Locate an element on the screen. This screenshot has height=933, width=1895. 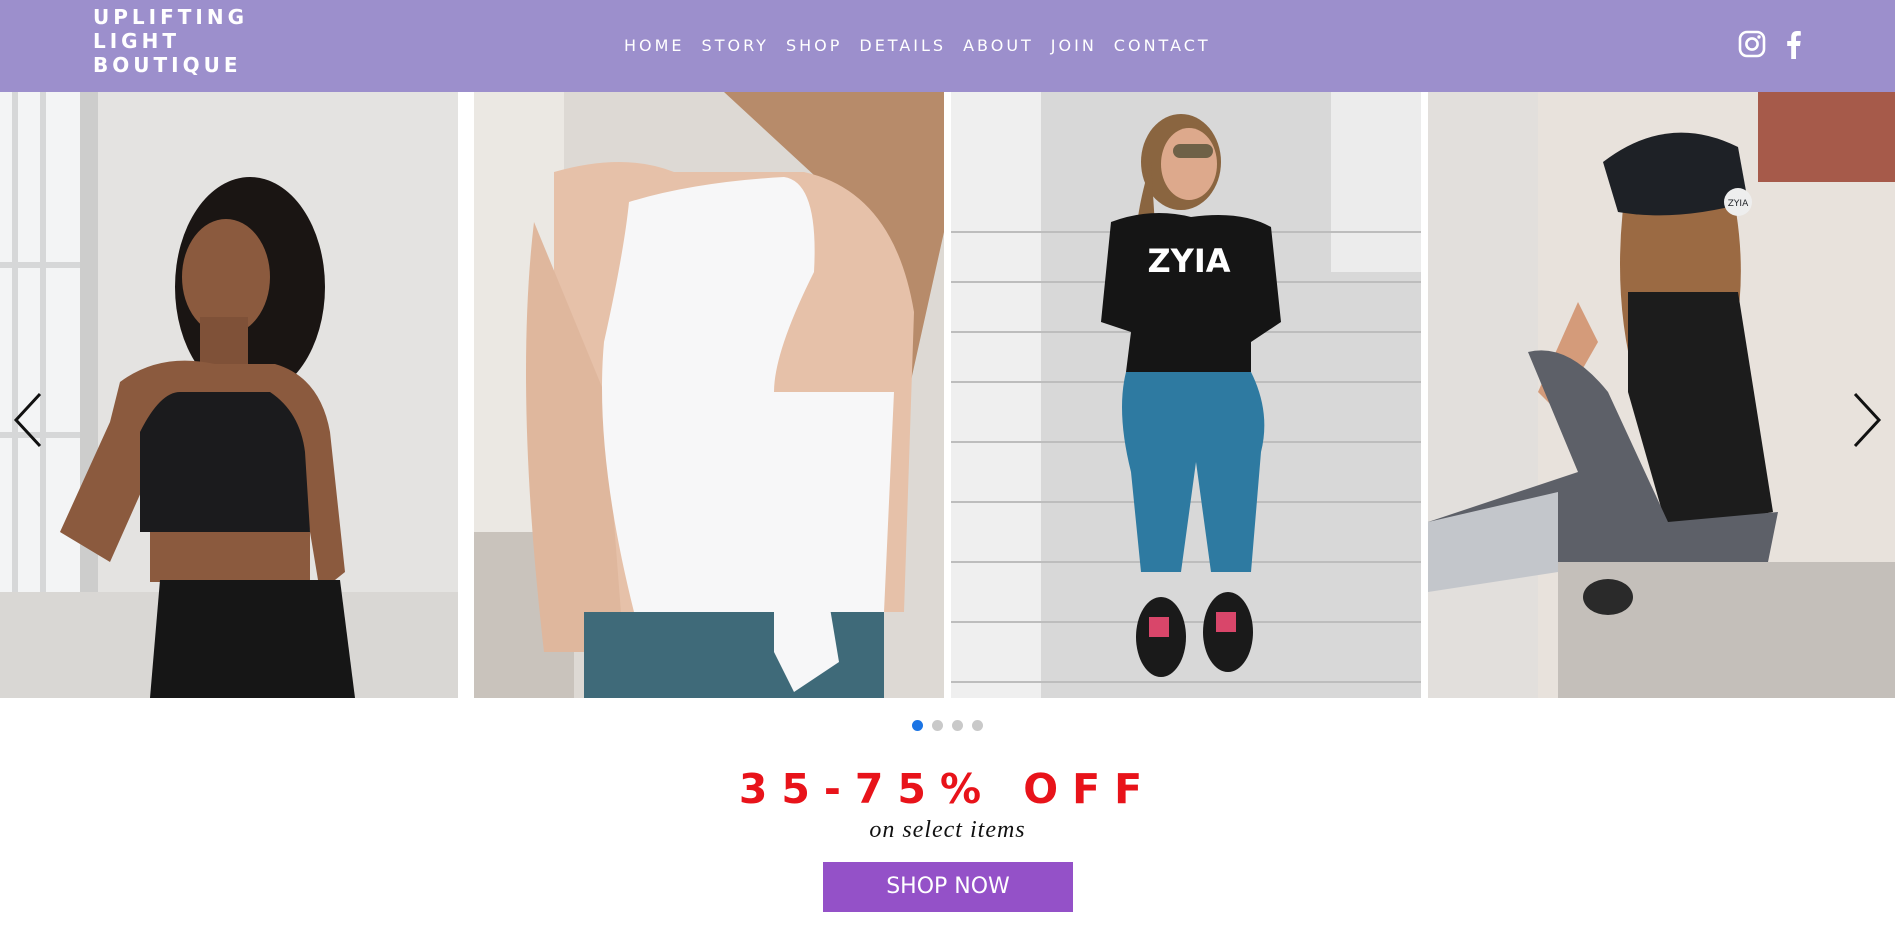
nav-shop: SHOP is located at coordinates (814, 46).